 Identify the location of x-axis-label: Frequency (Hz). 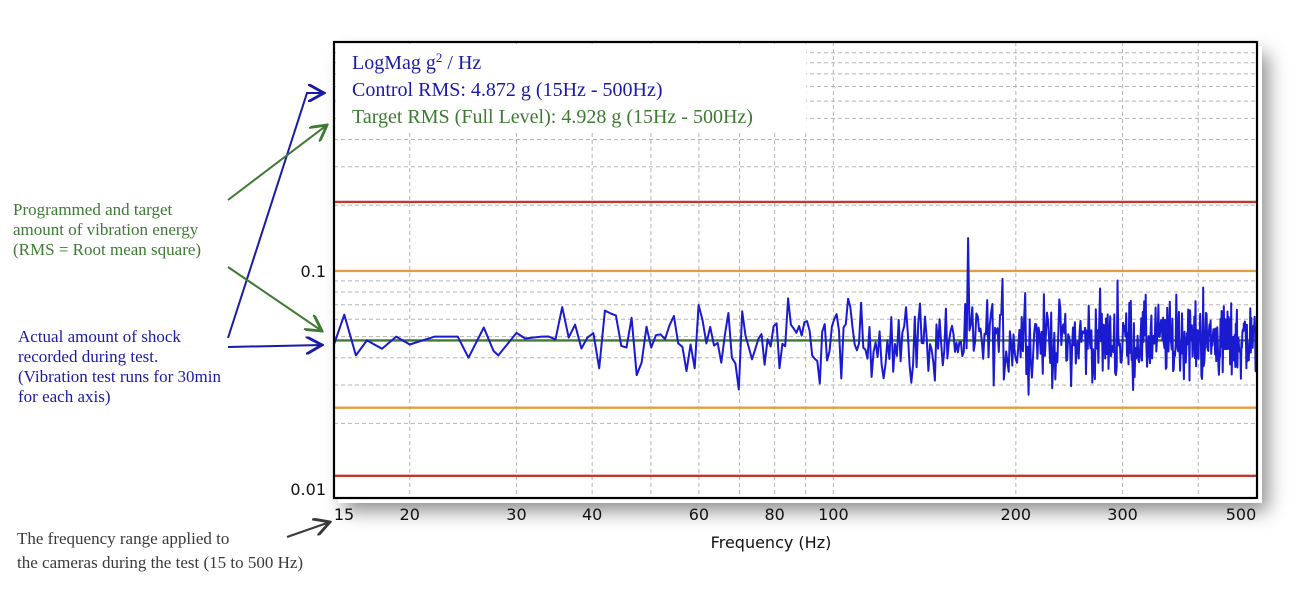
(771, 542).